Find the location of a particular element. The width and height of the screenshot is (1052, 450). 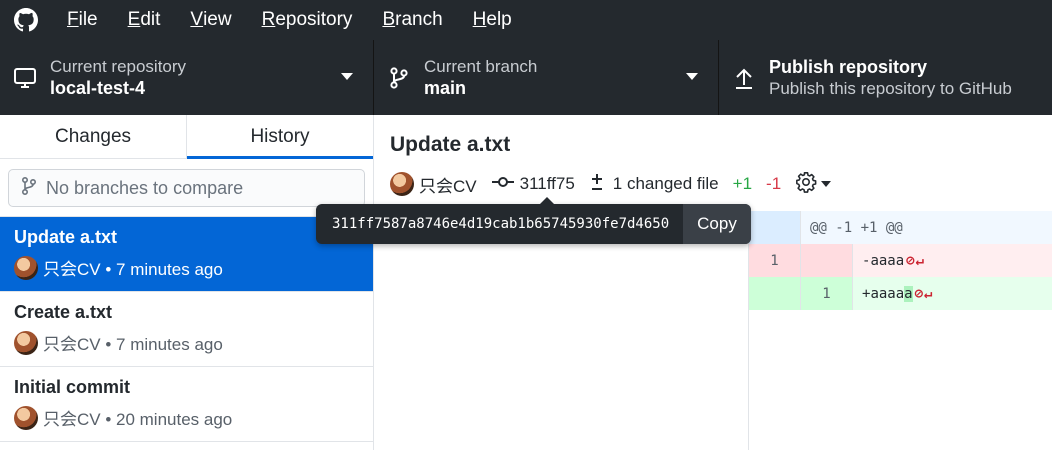

publish-repository-title: Publish repository is located at coordinates (848, 67).